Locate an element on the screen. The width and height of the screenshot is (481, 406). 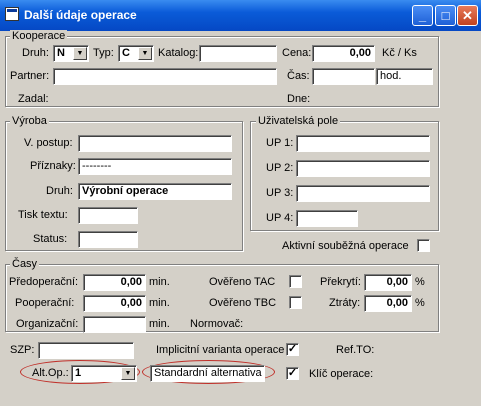
altop-label: Alt.Op.: is located at coordinates (50, 373).